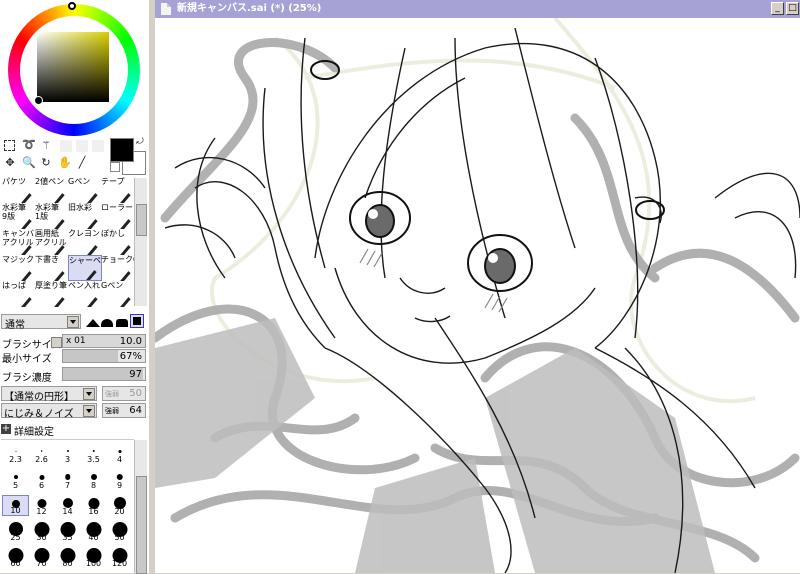  Describe the element at coordinates (41, 453) in the screenshot. I see `size-preset: 2.6` at that location.